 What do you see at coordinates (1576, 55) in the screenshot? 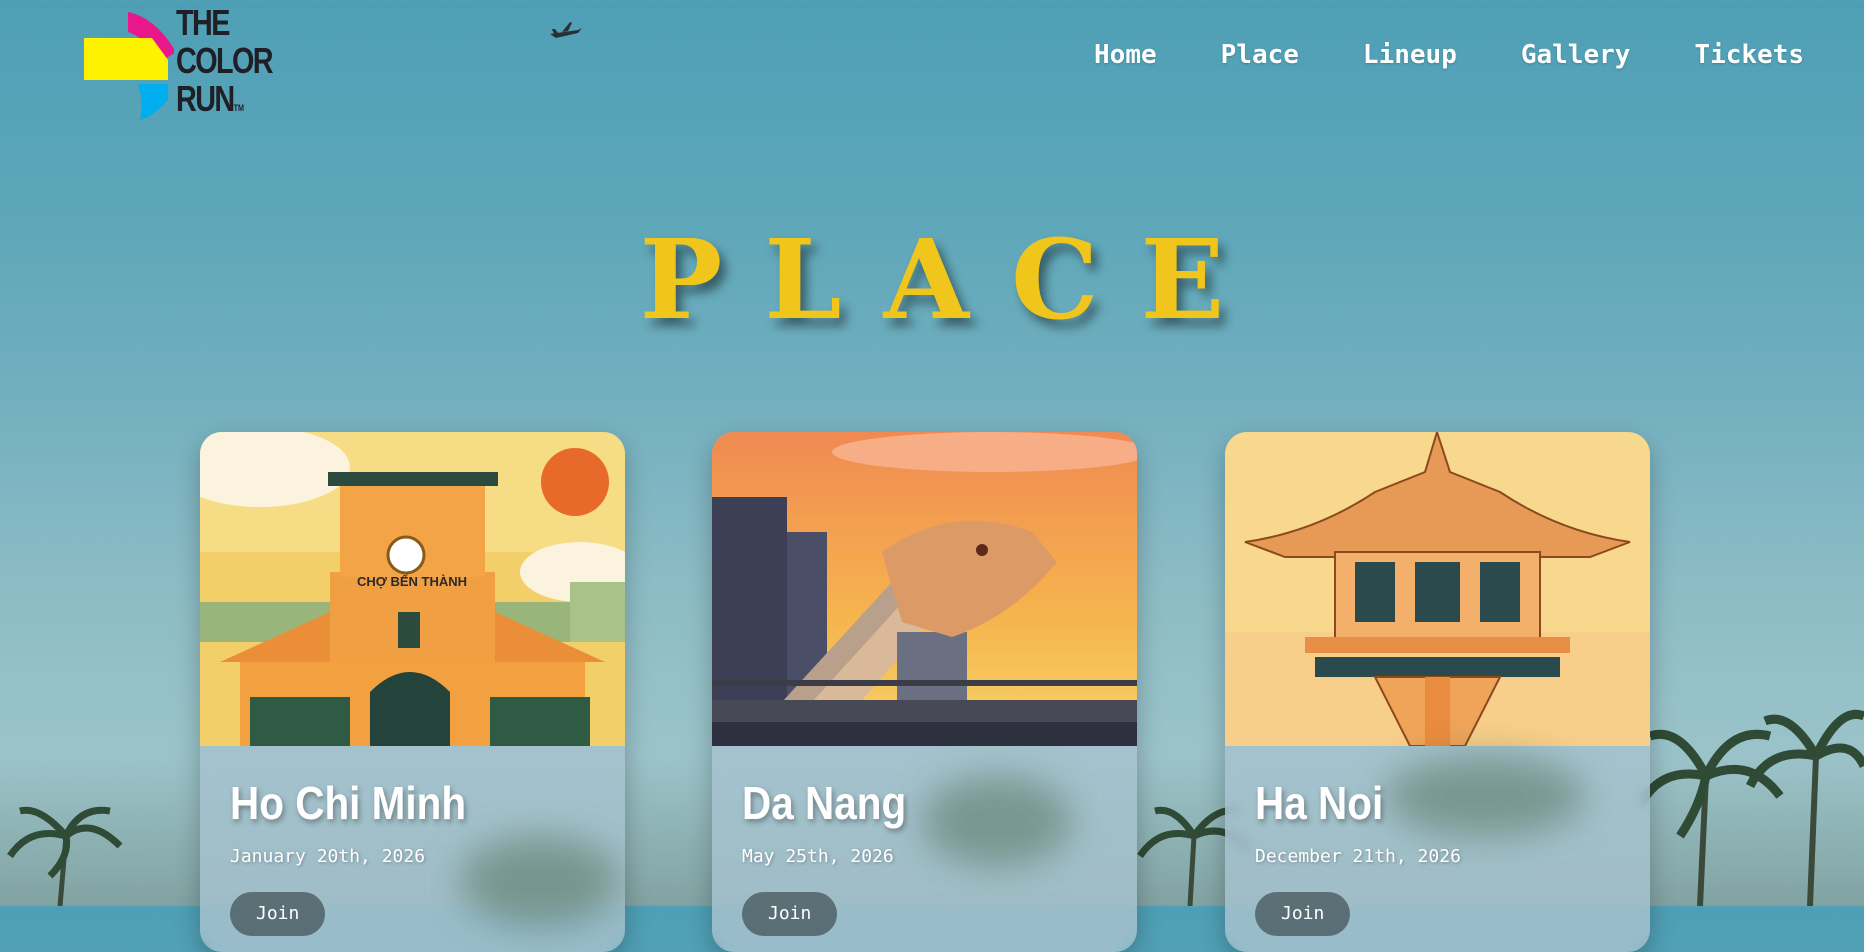
I see `nav-gallery-link: Gallery` at bounding box center [1576, 55].